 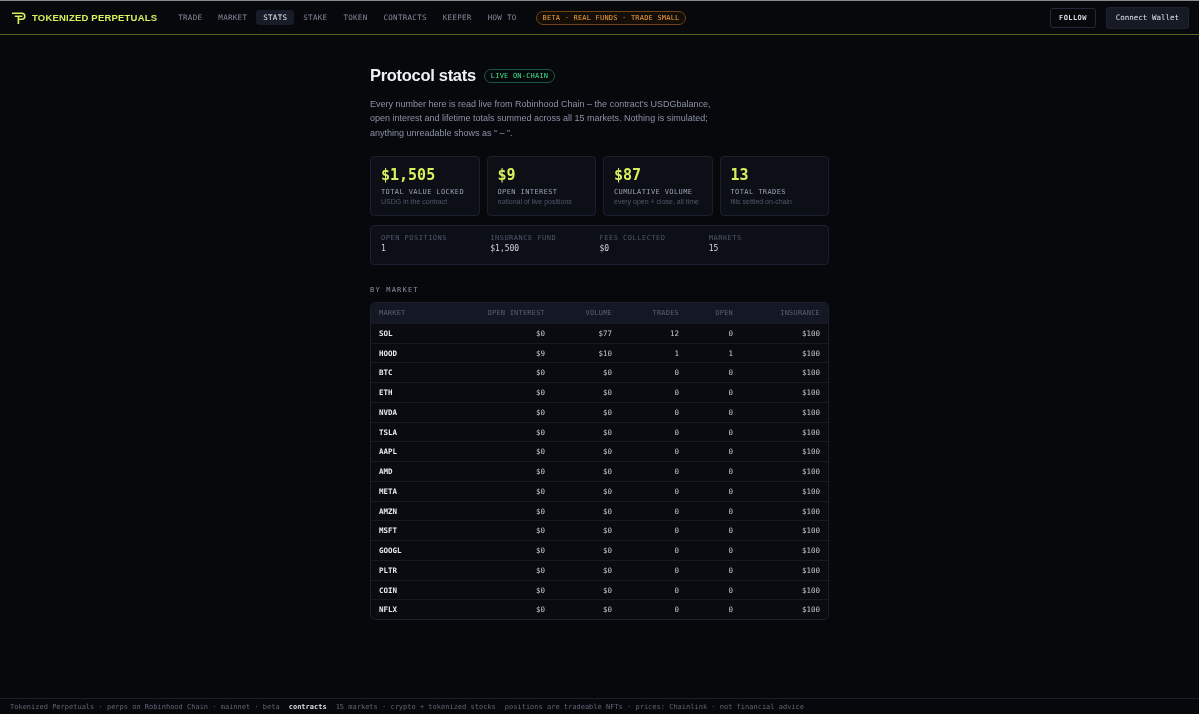 I want to click on summary-value: $0, so click(x=605, y=248).